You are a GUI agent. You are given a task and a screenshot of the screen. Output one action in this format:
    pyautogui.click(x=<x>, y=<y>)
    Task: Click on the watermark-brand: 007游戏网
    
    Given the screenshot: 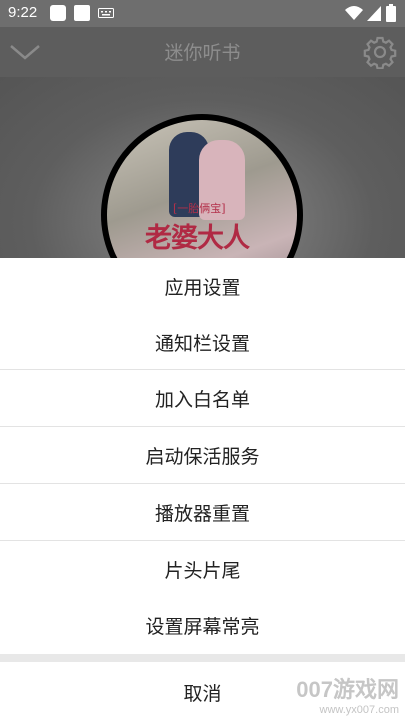 What is the action you would take?
    pyautogui.click(x=347, y=689)
    